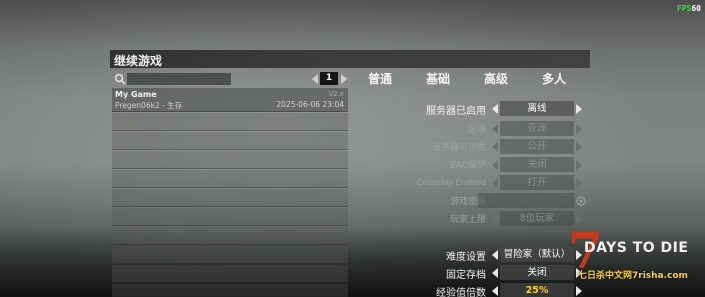  What do you see at coordinates (458, 148) in the screenshot?
I see `setting-label: 服务器可见性` at bounding box center [458, 148].